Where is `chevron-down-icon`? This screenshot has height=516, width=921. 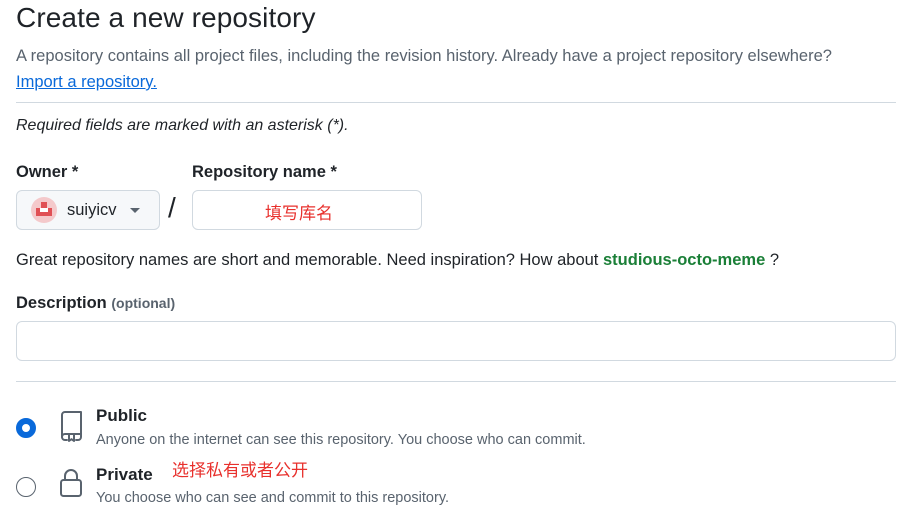 chevron-down-icon is located at coordinates (134, 210).